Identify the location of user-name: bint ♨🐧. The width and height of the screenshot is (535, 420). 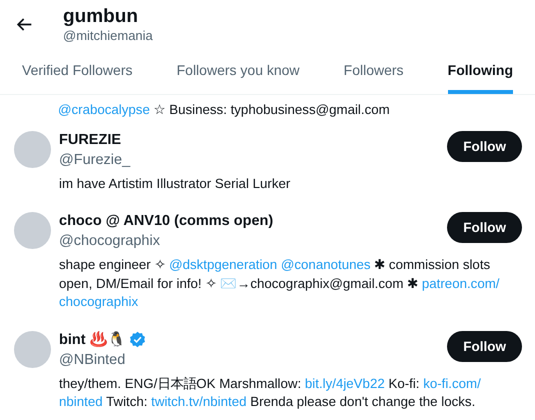
(92, 339).